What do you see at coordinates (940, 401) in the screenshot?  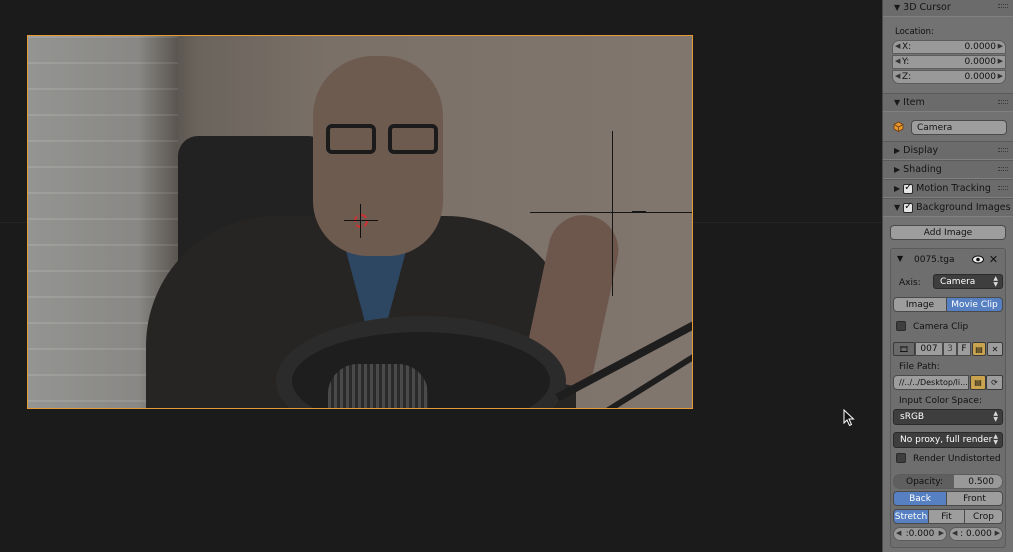 I see `color-space-label: Input Color Space:` at bounding box center [940, 401].